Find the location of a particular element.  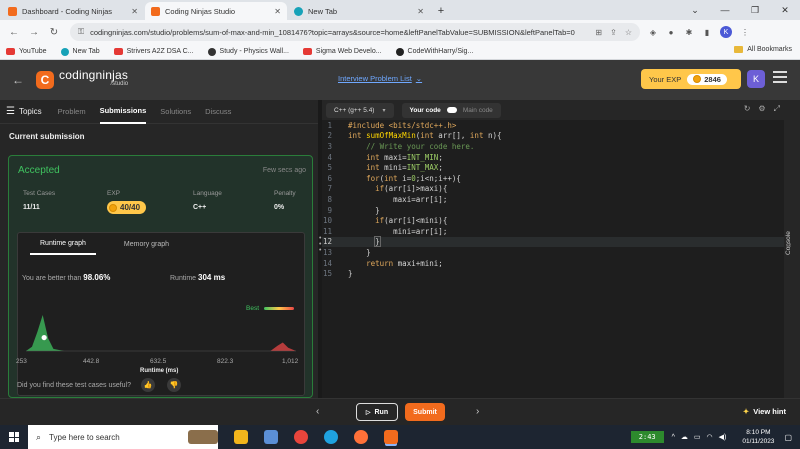

topics-menu-icon: ☰ is located at coordinates (10, 111).